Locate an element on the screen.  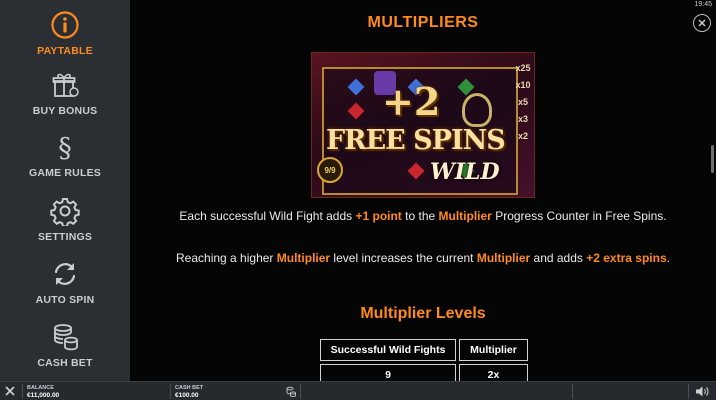
free-spins-illustration: +2 FREE SPINS WILD 9/9 x25 x10 x5 x3 x2 is located at coordinates (423, 125).